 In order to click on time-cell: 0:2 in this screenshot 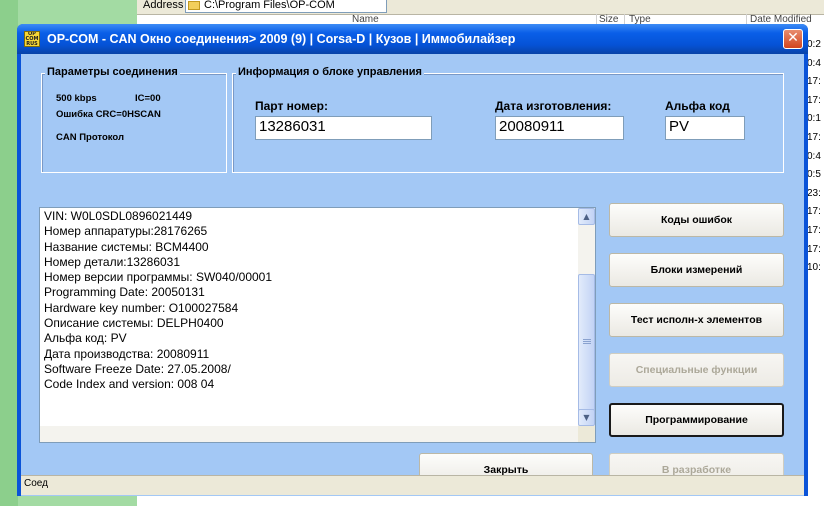, I will do `click(814, 44)`.